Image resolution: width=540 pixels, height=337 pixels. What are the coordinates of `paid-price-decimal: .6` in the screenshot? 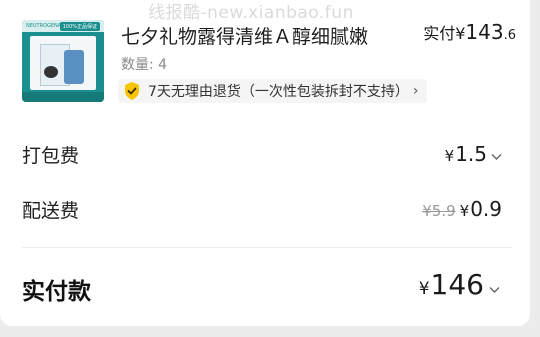 It's located at (509, 35).